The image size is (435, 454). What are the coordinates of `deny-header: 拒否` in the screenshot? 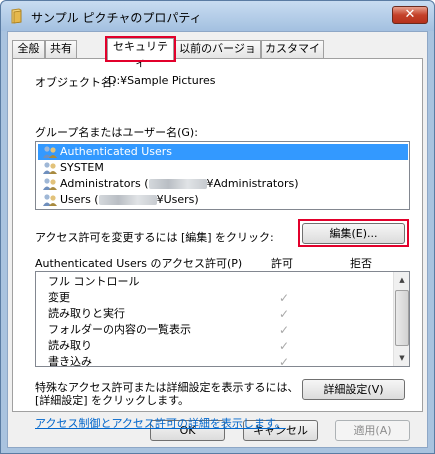 It's located at (361, 263).